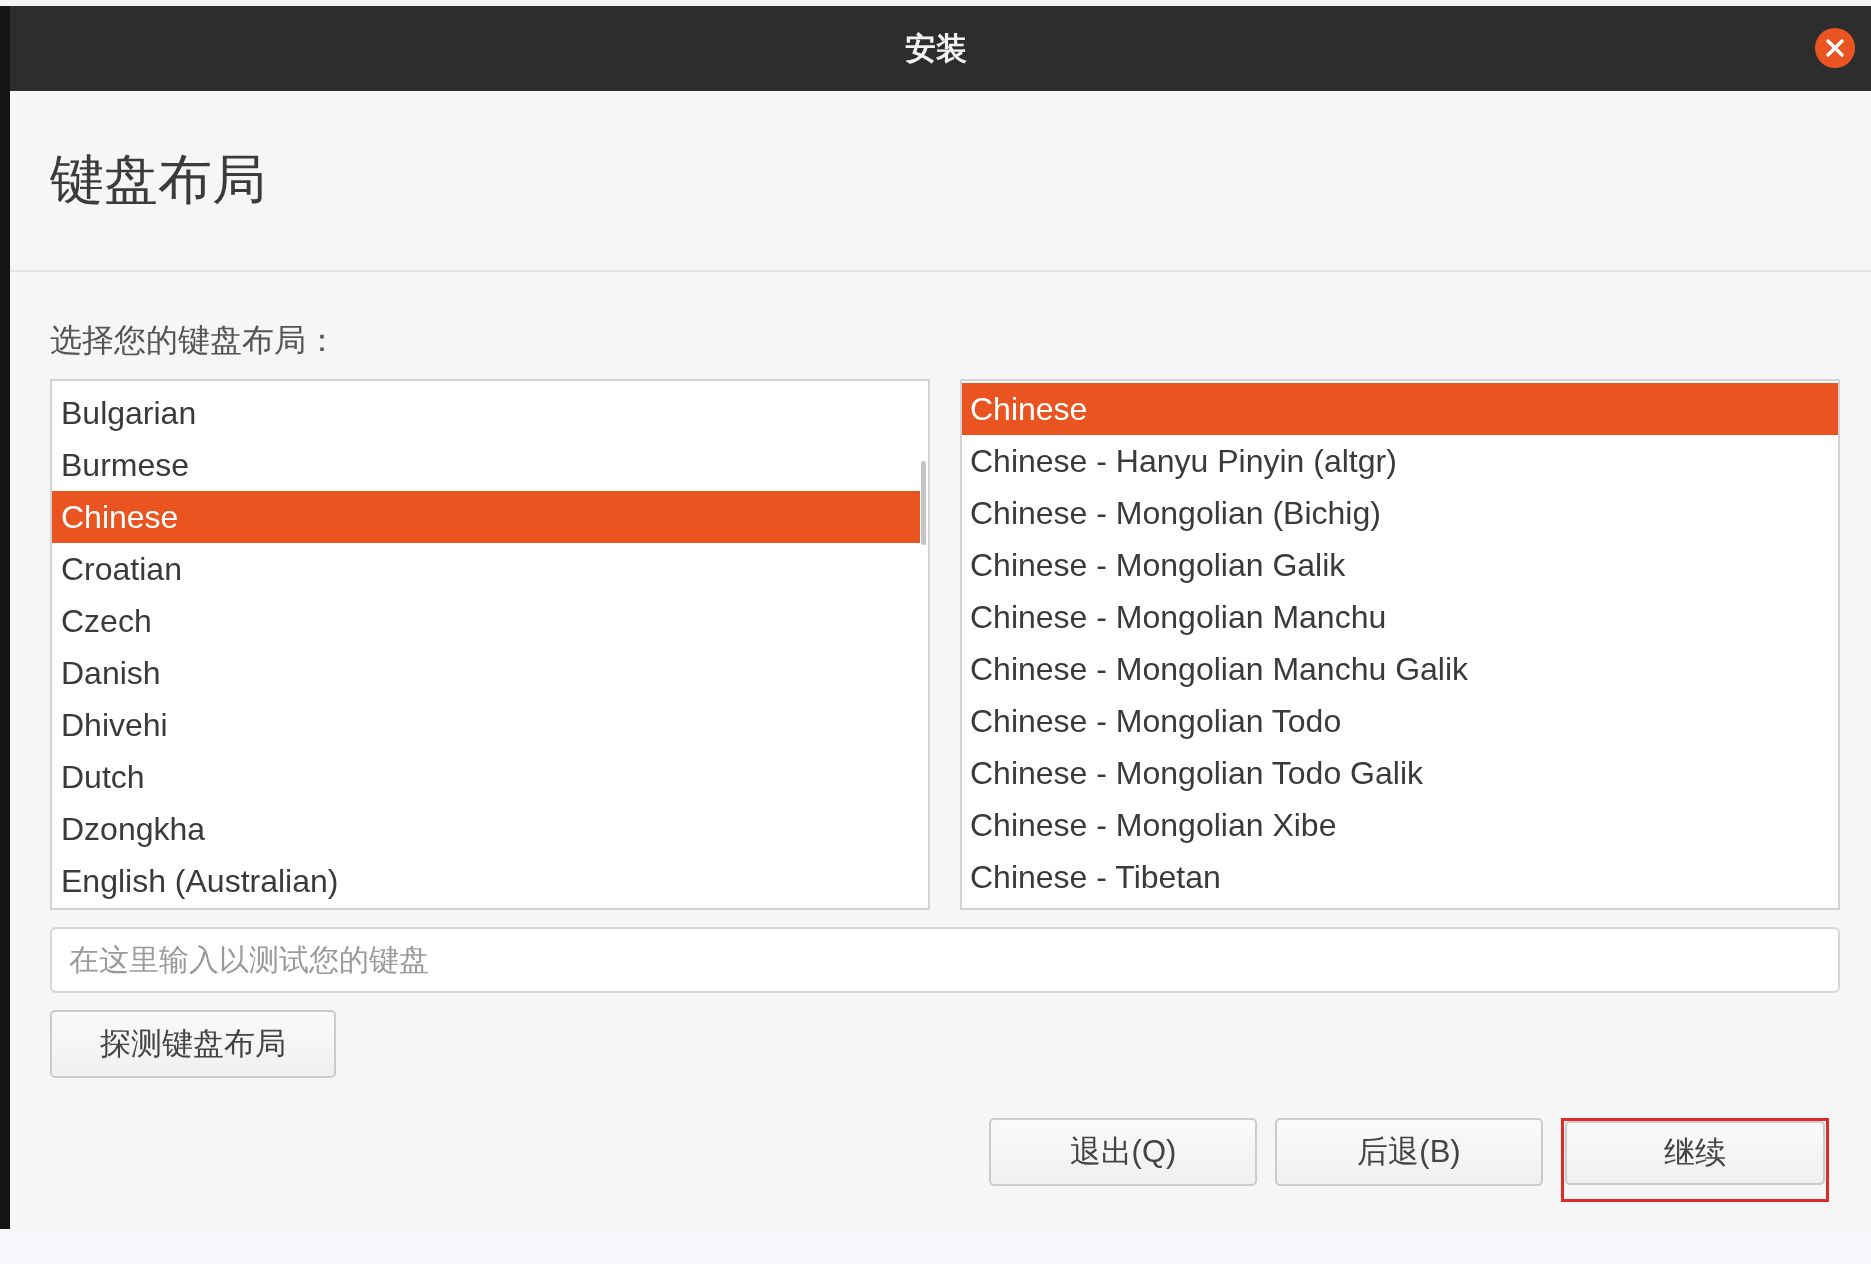 Image resolution: width=1871 pixels, height=1264 pixels. Describe the element at coordinates (486, 673) in the screenshot. I see `list-item: Danish` at that location.